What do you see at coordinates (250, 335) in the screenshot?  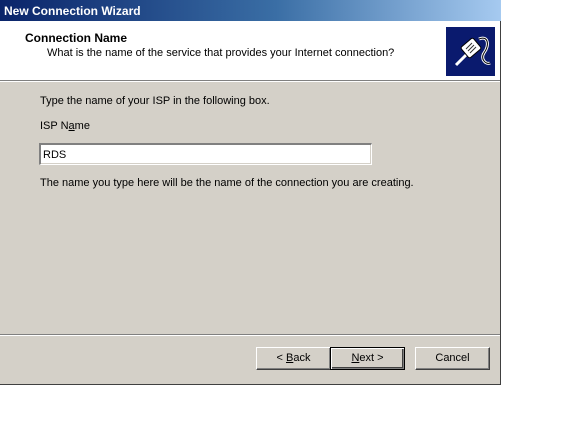 I see `footer-divider` at bounding box center [250, 335].